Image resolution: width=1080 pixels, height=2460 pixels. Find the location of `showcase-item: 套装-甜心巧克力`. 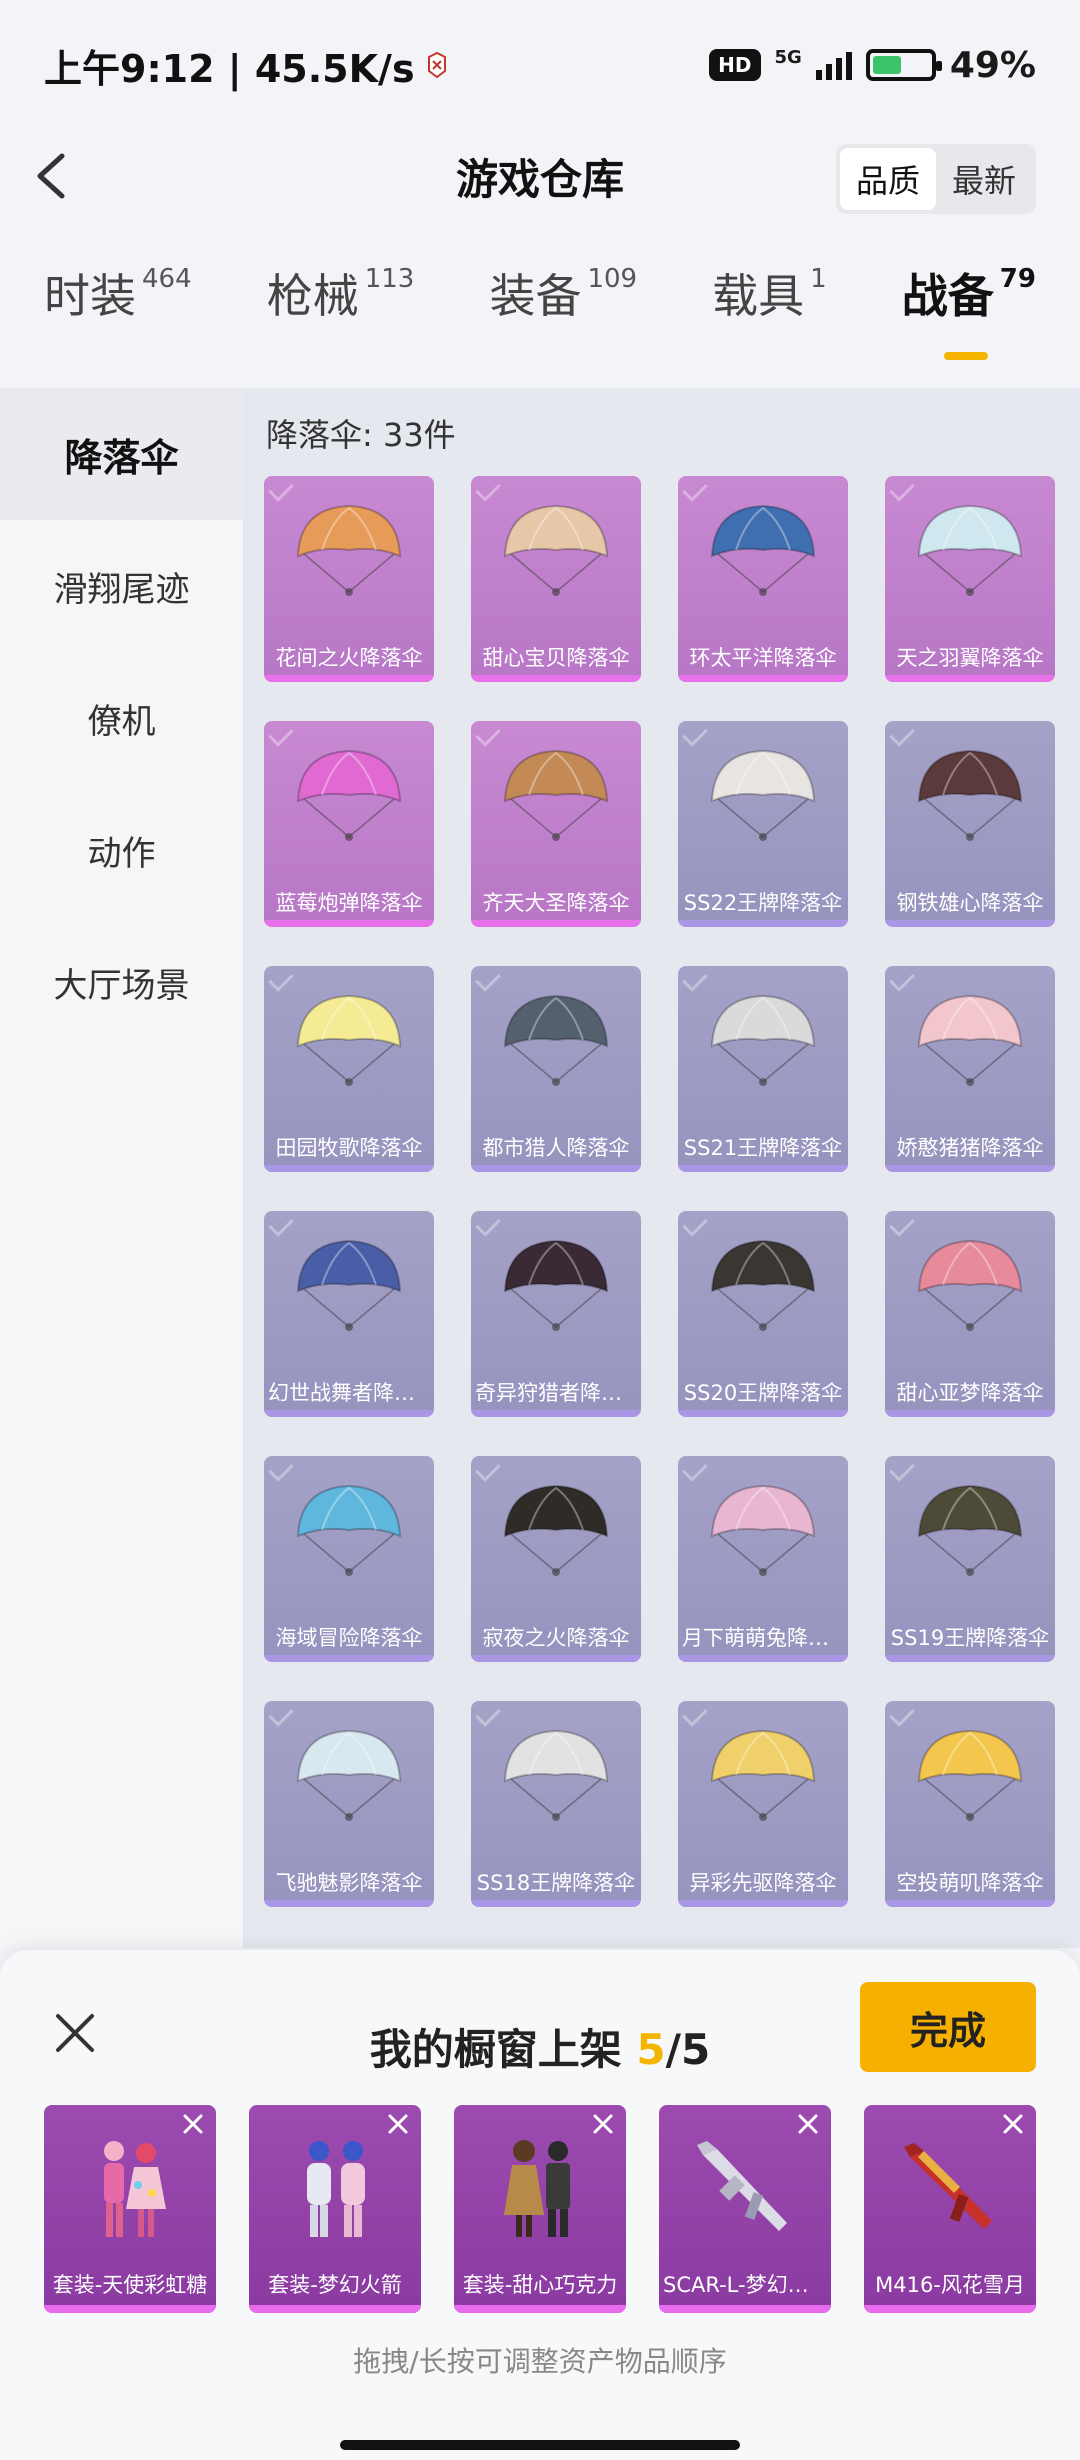

showcase-item: 套装-甜心巧克力 is located at coordinates (540, 2209).